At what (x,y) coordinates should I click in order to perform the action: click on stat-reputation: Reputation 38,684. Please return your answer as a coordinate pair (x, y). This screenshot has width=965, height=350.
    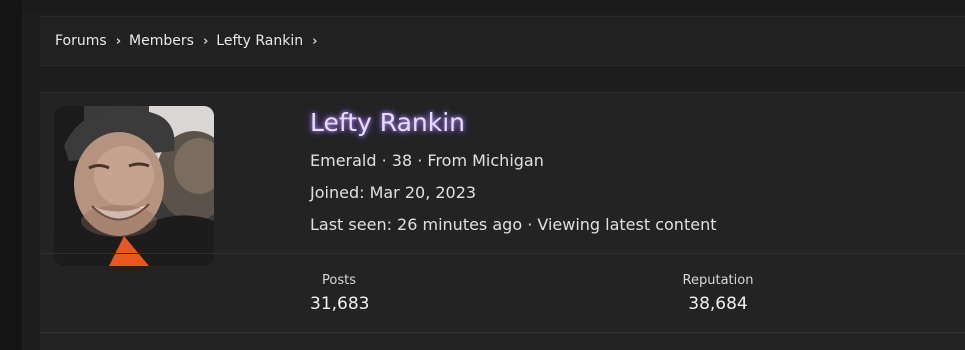
    Looking at the image, I should click on (718, 294).